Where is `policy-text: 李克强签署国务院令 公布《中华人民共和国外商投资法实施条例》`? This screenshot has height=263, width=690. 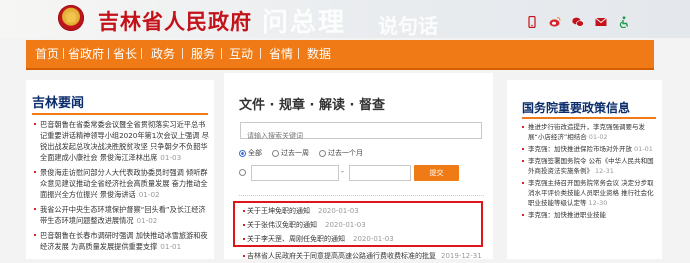
policy-text: 李克强签署国务院令 公布《中华人民共和国外商投资法实施条例》 is located at coordinates (591, 166).